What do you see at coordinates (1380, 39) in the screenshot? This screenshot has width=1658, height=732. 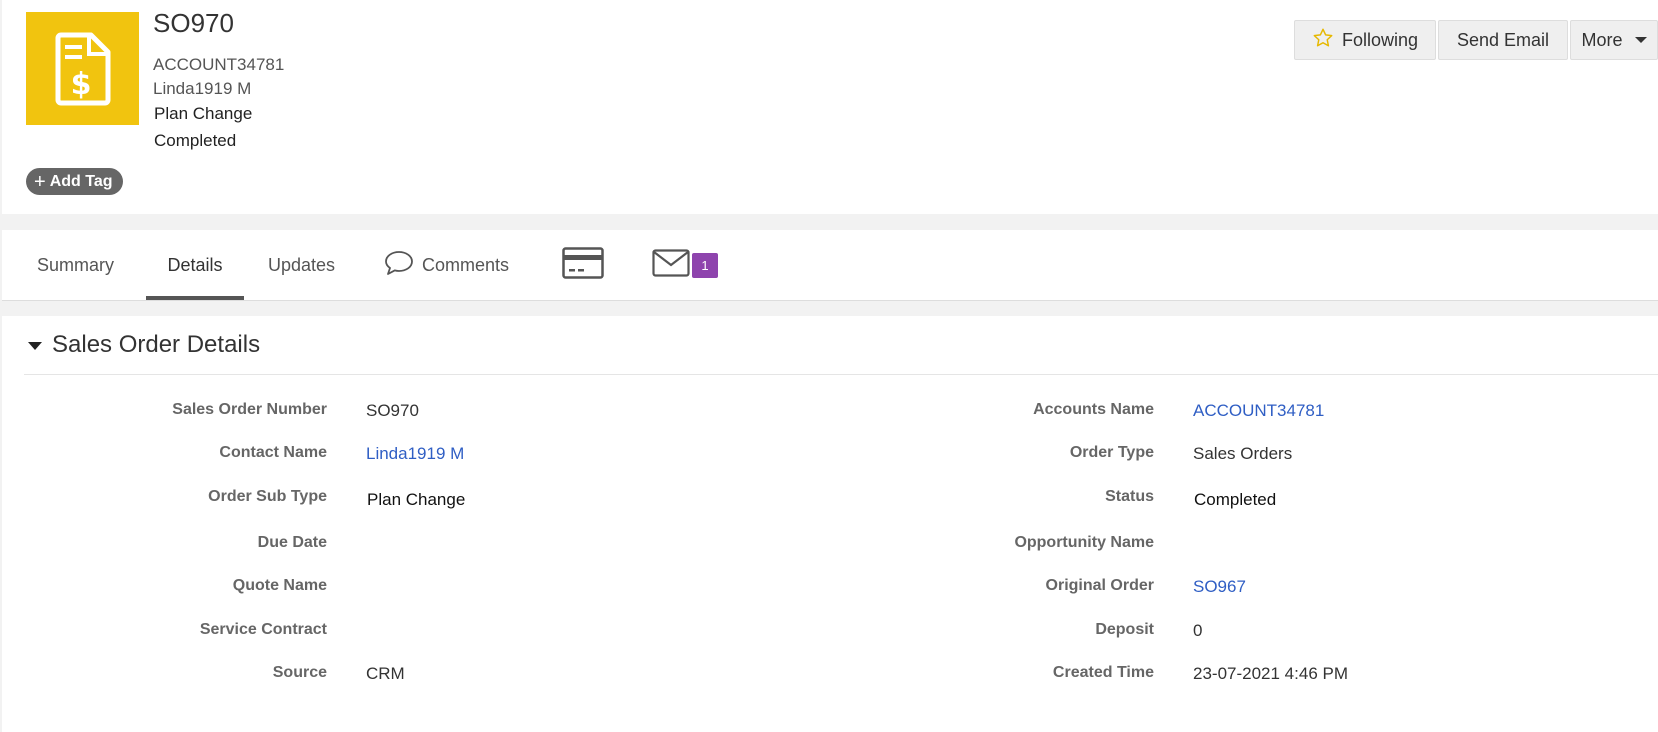 I see `following-label: Following` at bounding box center [1380, 39].